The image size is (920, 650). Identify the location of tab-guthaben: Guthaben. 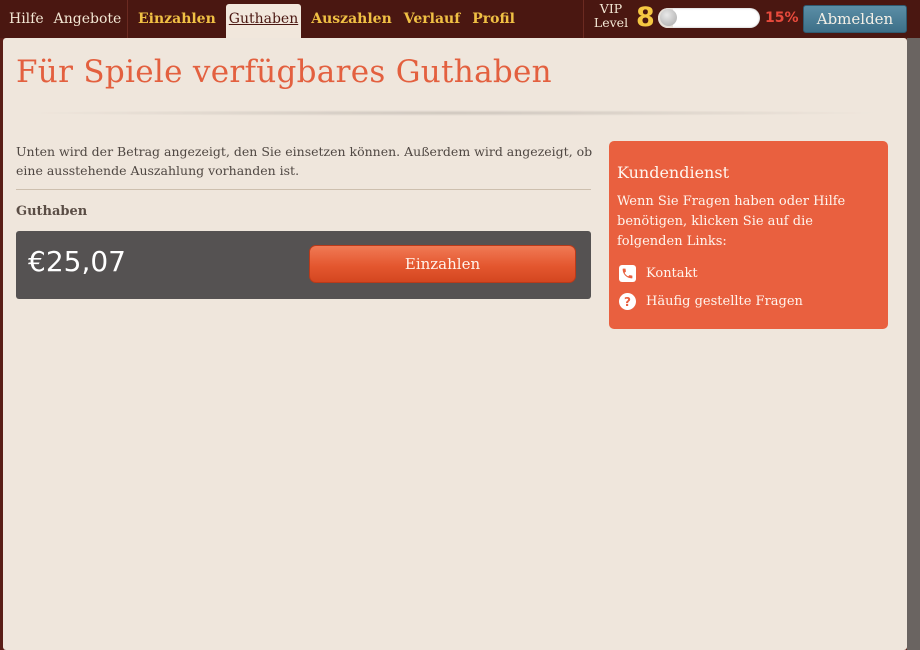
(263, 21).